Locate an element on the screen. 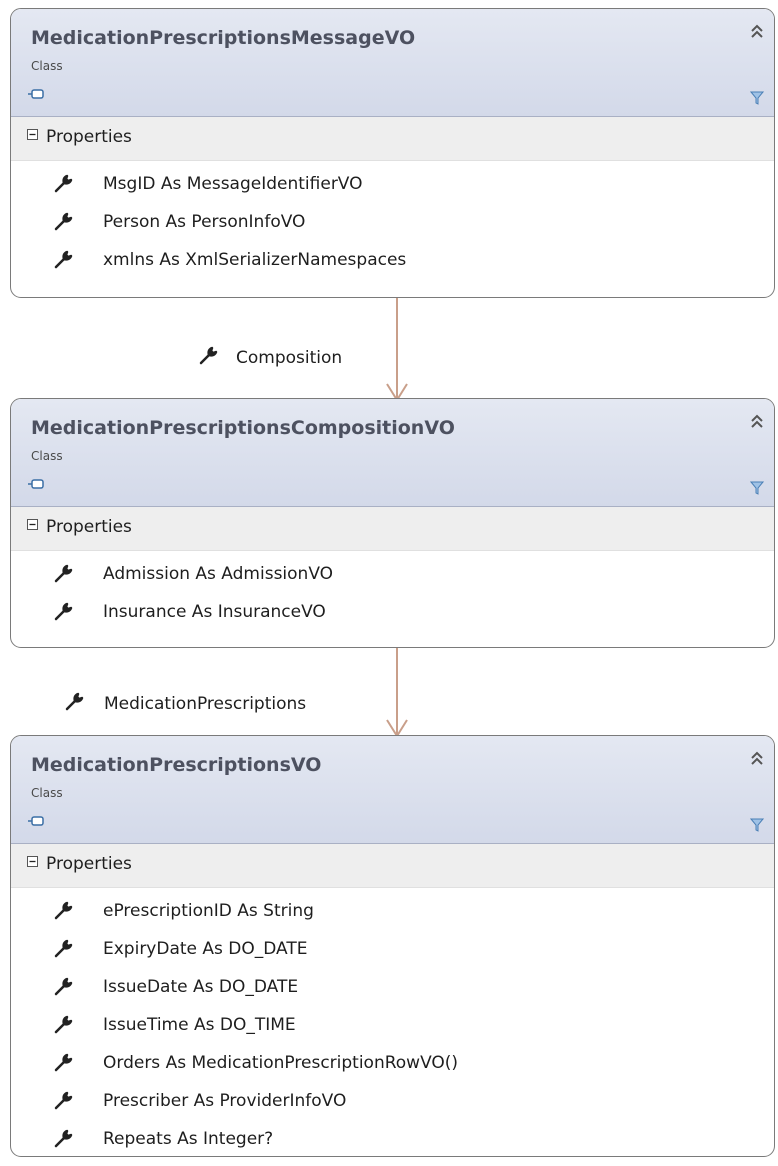  association-label-medication-prescriptions: MedicationPrescriptions is located at coordinates (205, 704).